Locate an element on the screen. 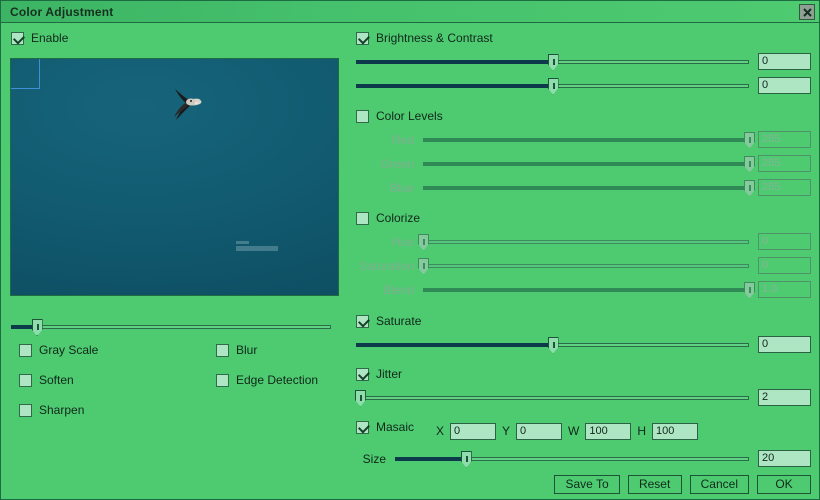 The image size is (820, 500). gray-scale-checkbox is located at coordinates (25, 350).